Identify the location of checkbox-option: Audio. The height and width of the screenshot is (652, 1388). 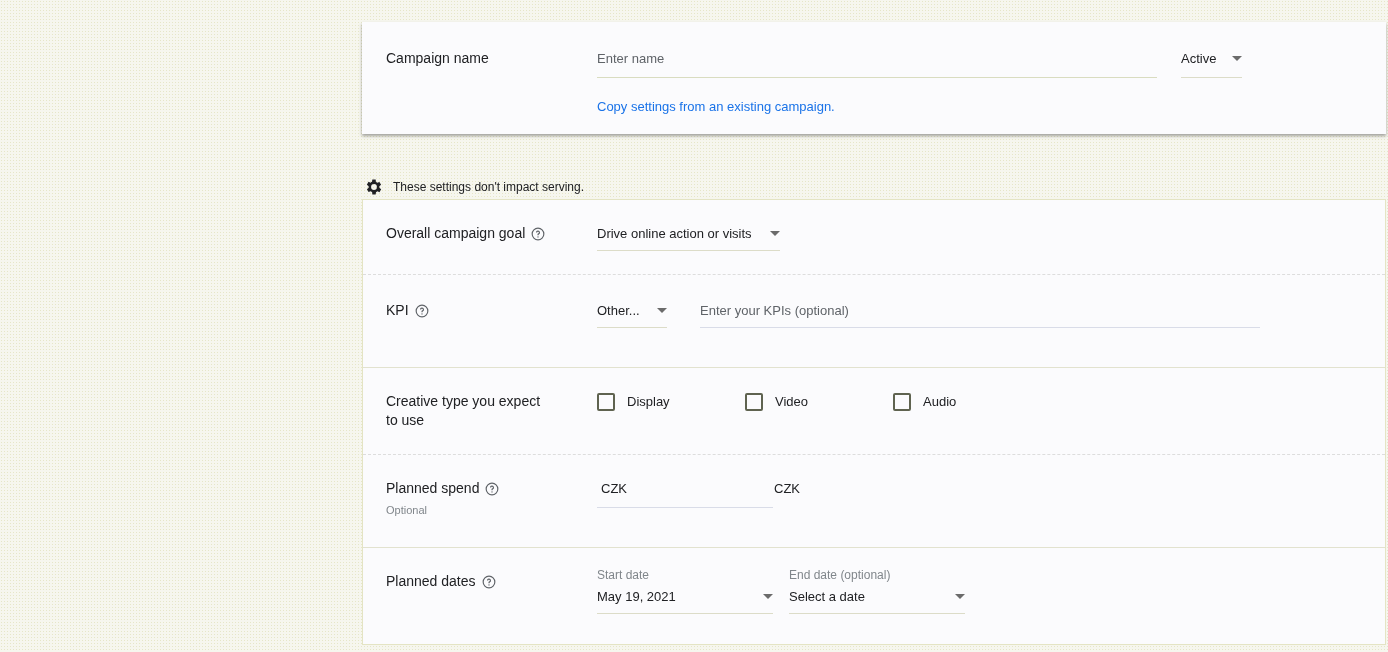
(967, 402).